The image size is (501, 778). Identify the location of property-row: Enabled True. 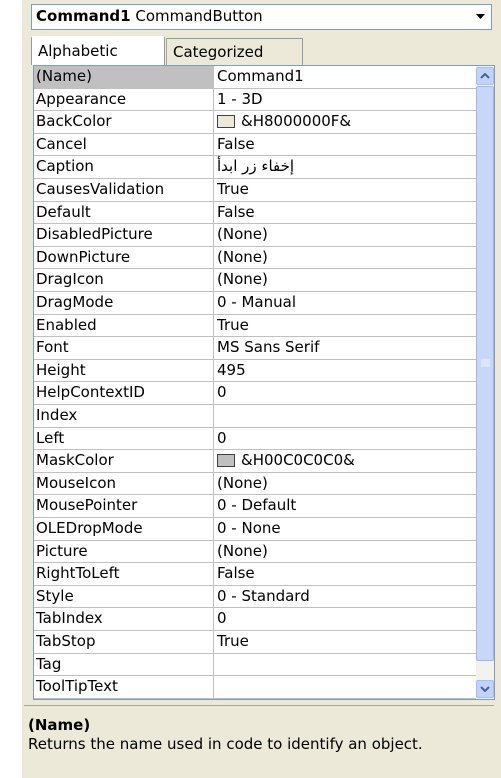
(255, 326).